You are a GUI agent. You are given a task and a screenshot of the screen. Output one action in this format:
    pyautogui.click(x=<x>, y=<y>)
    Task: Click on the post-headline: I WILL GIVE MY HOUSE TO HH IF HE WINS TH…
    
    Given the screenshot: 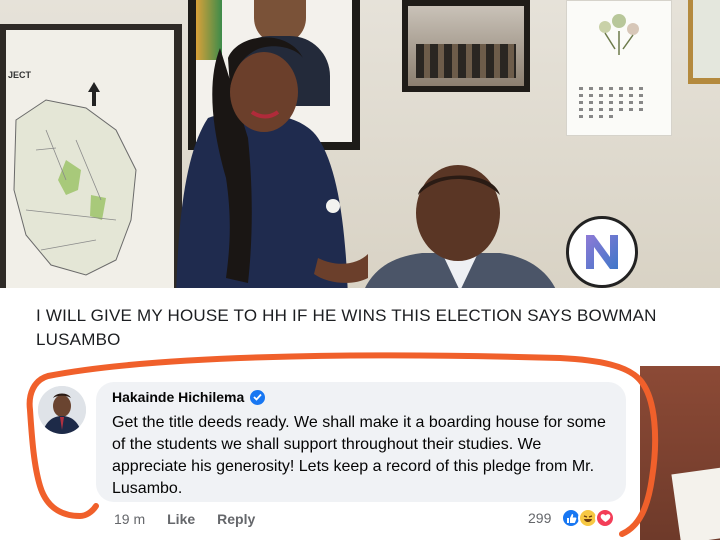 What is the action you would take?
    pyautogui.click(x=346, y=327)
    